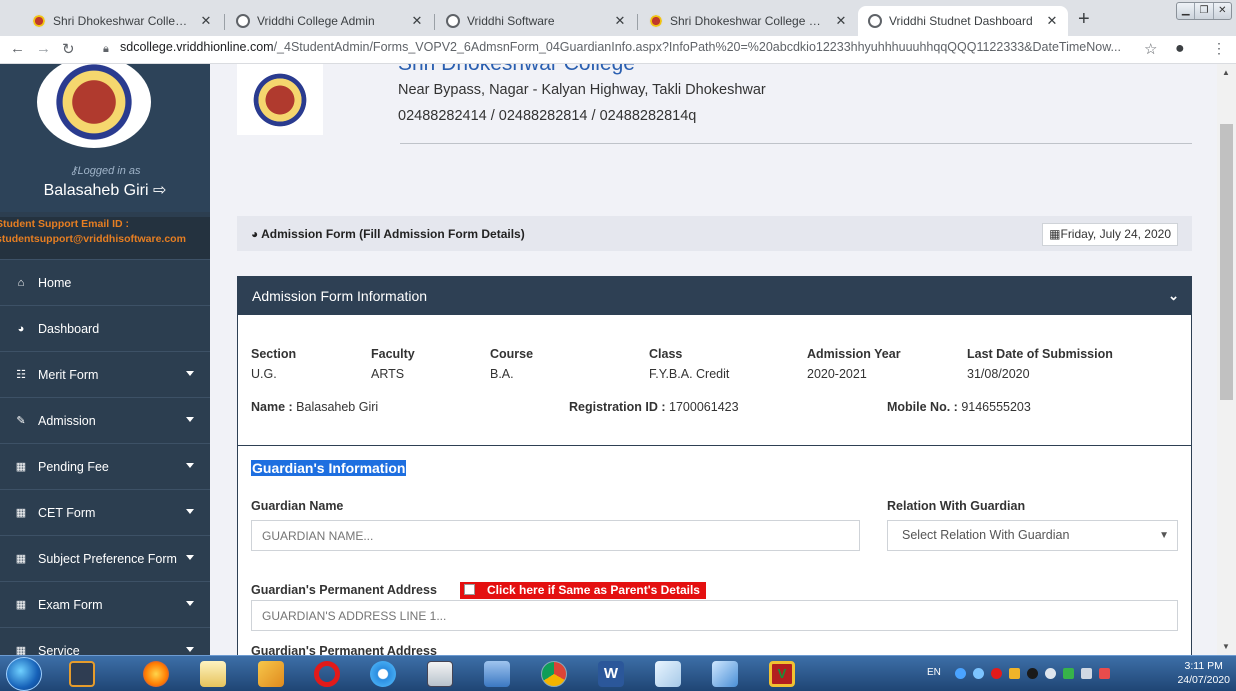 This screenshot has height=691, width=1236. Describe the element at coordinates (1115, 234) in the screenshot. I see `current-date: Friday, July 24, 2020` at that location.